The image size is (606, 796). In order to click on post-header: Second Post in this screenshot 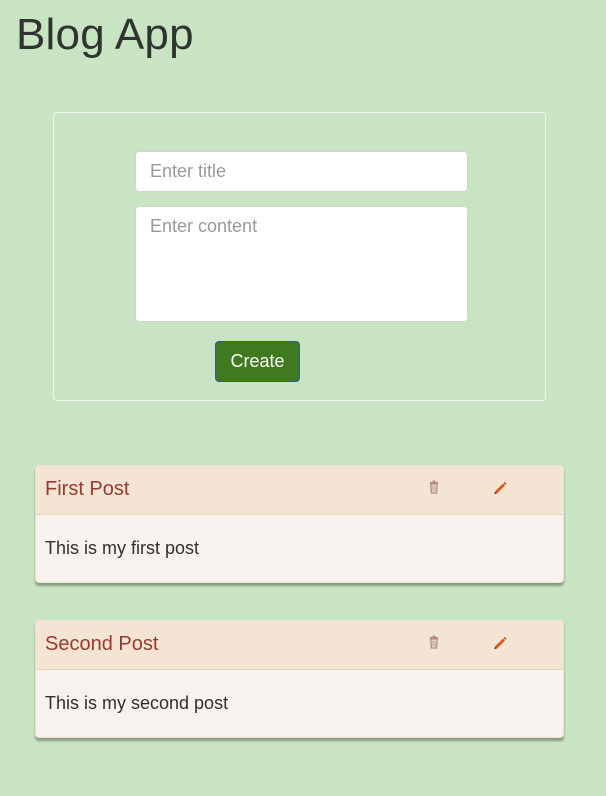, I will do `click(299, 645)`.